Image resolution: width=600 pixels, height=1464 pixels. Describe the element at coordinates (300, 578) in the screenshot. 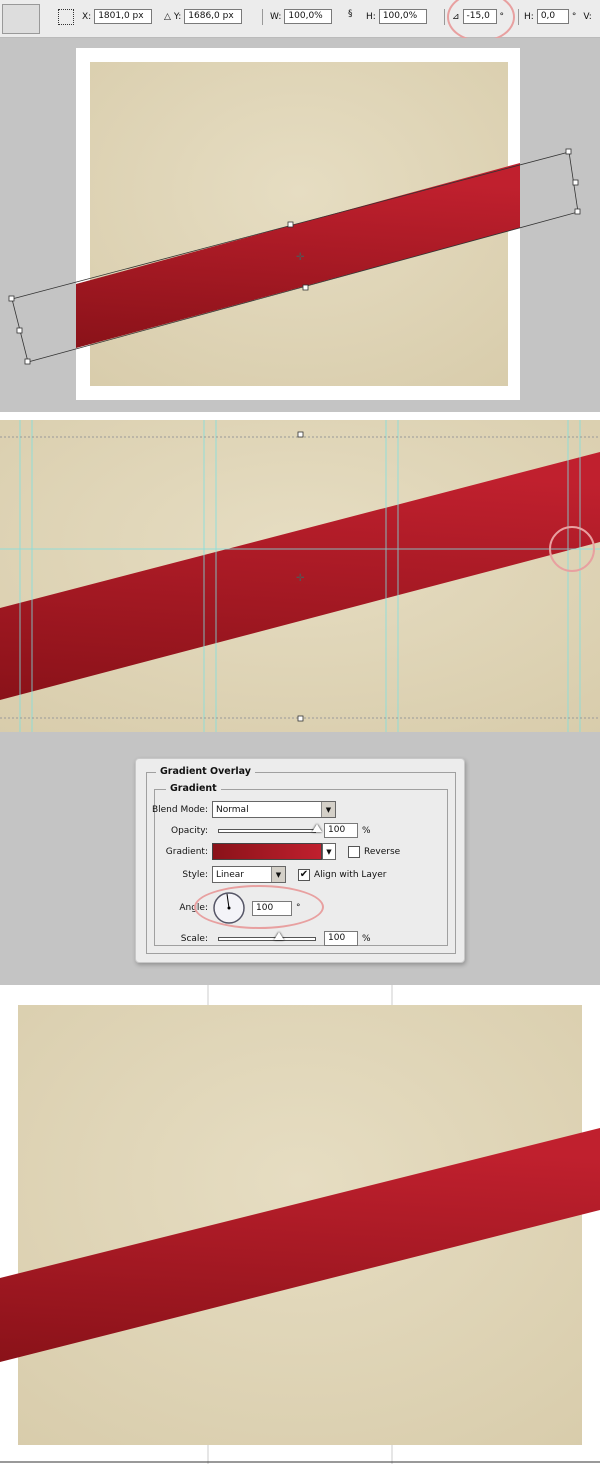

I see `pivot-point-icon-2: ✛` at that location.